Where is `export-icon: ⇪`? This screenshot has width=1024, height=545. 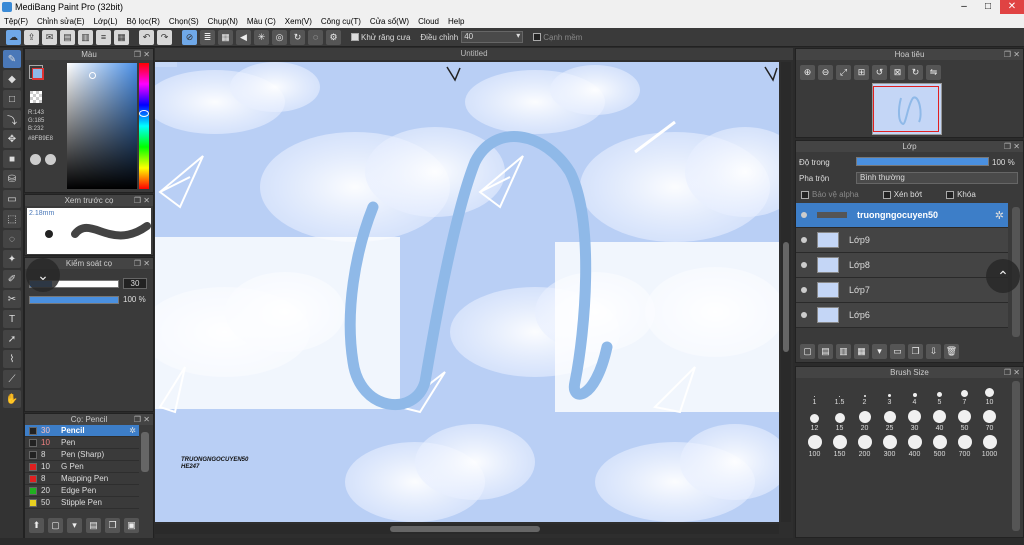
export-icon: ⇪ is located at coordinates (31, 37).